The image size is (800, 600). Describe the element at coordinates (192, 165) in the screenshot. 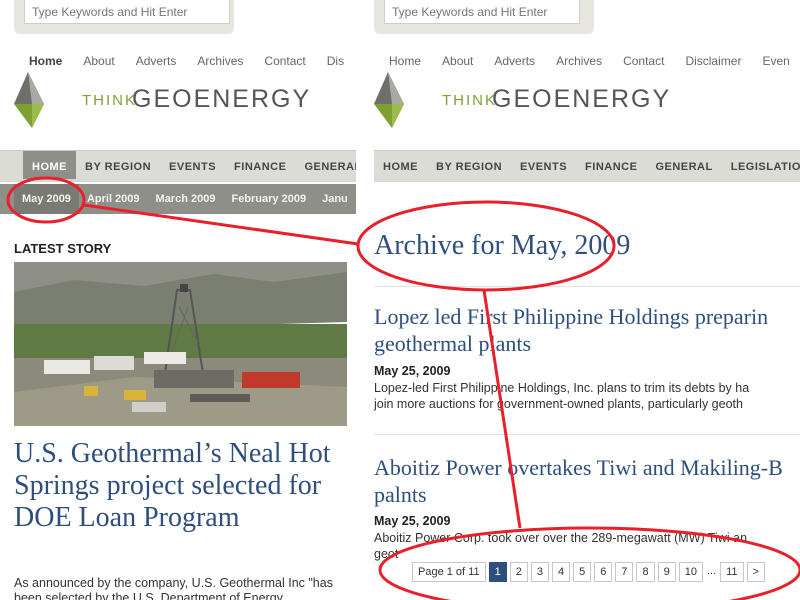

I see `main-nav-events: EVENTS` at that location.